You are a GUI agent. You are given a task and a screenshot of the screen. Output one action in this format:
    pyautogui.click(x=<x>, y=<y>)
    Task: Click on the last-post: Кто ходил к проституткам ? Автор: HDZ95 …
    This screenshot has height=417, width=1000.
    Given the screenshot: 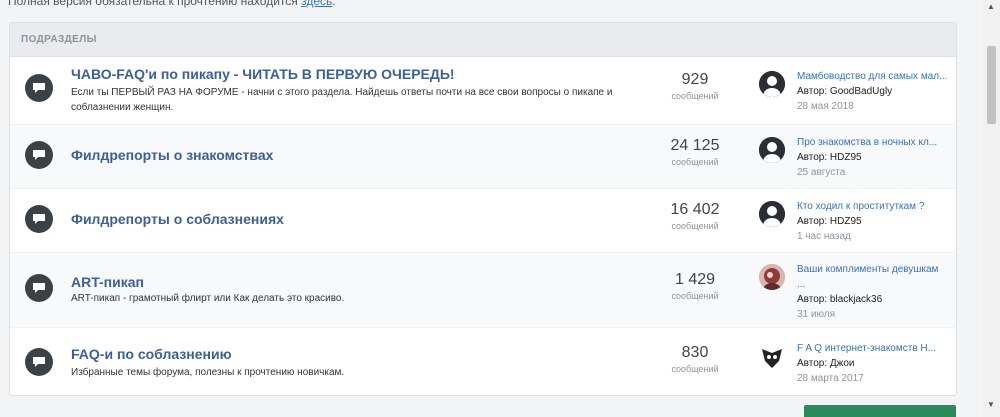 What is the action you would take?
    pyautogui.click(x=876, y=221)
    